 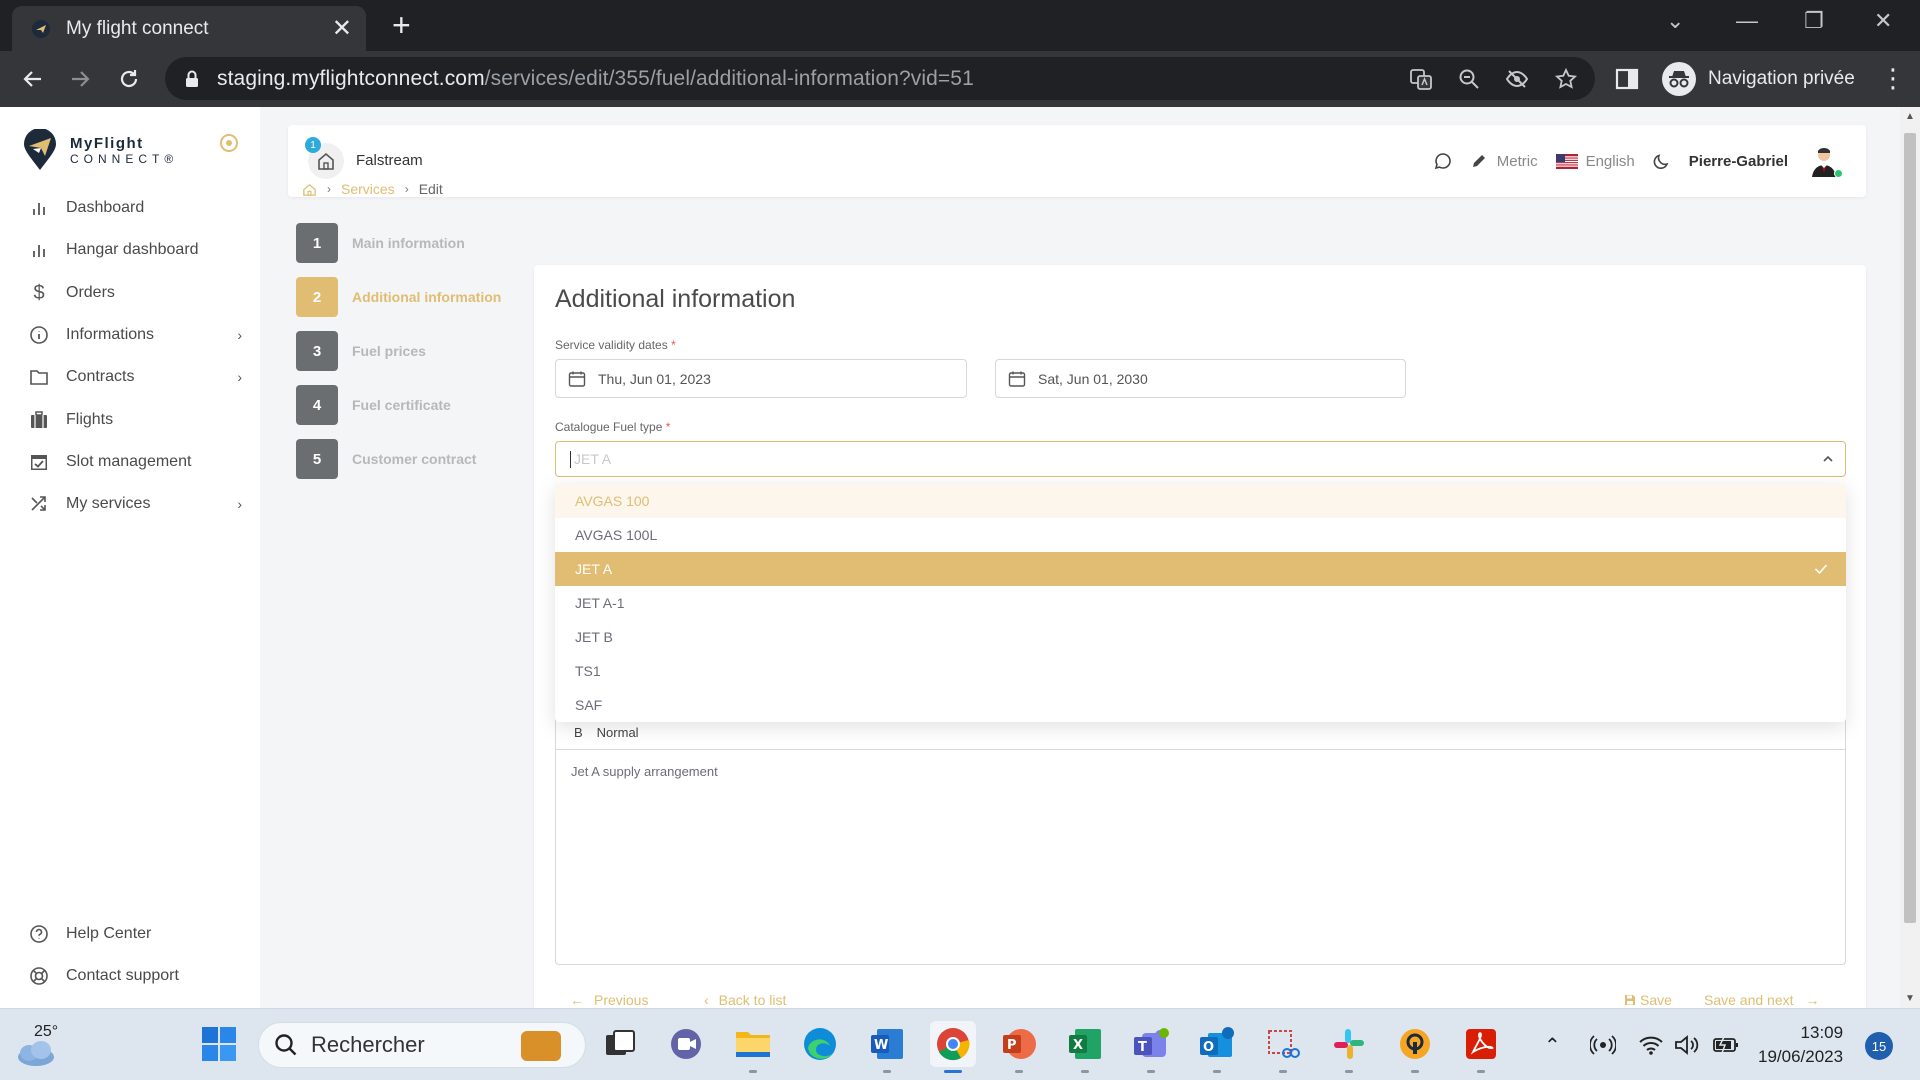 I want to click on show-hidden-icons: ⌃, so click(x=1552, y=1044).